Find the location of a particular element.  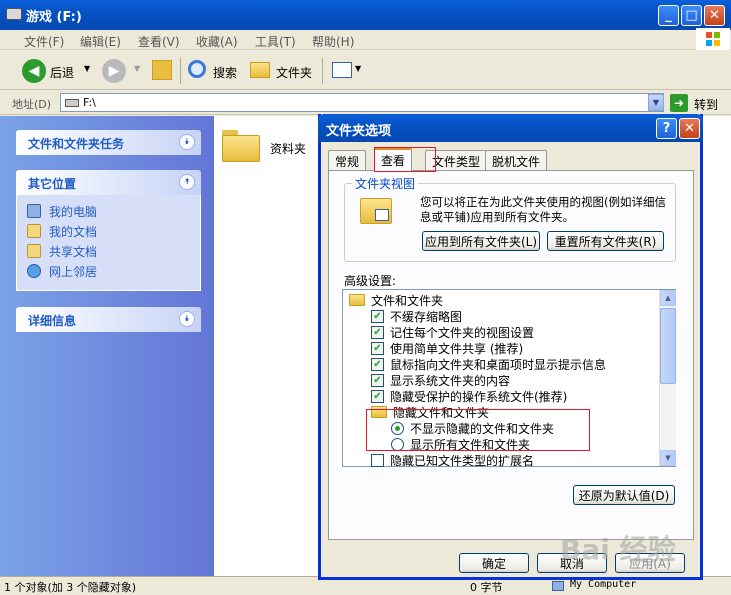

minimize-button: _ is located at coordinates (668, 15).